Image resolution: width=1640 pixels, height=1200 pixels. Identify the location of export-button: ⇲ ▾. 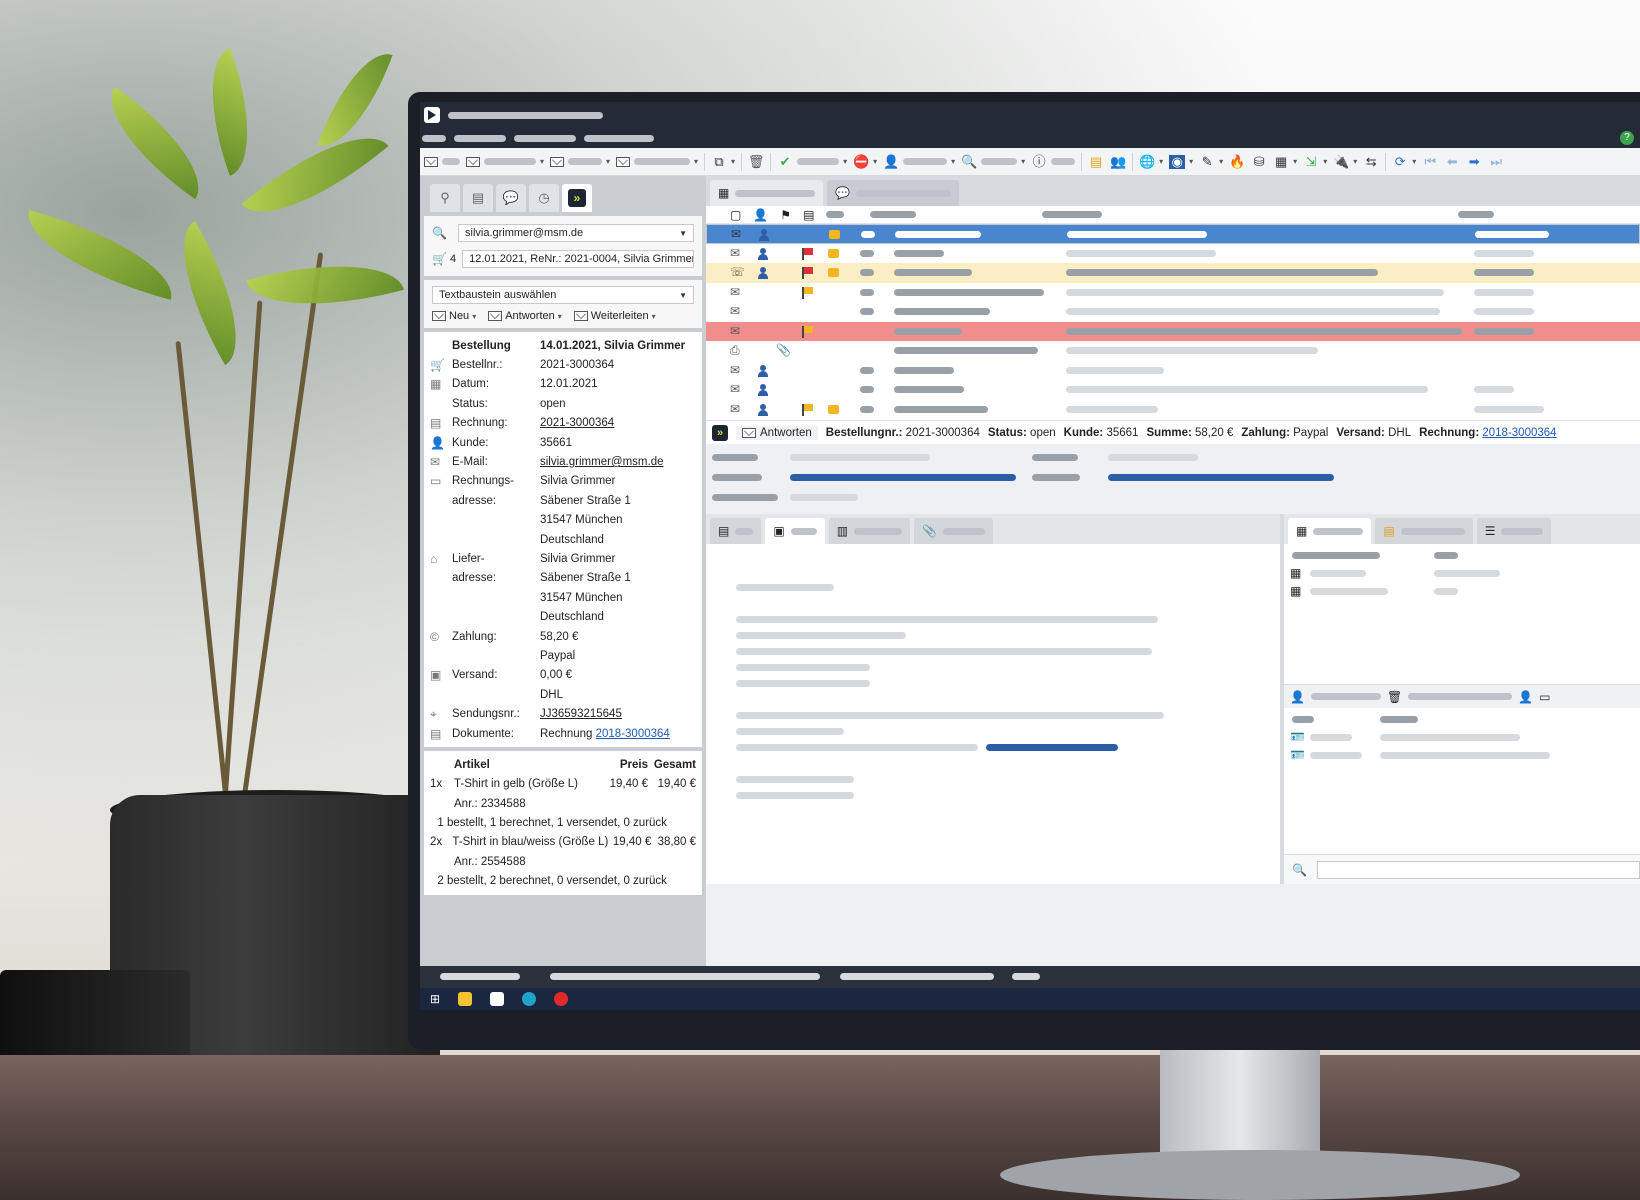
(1315, 161).